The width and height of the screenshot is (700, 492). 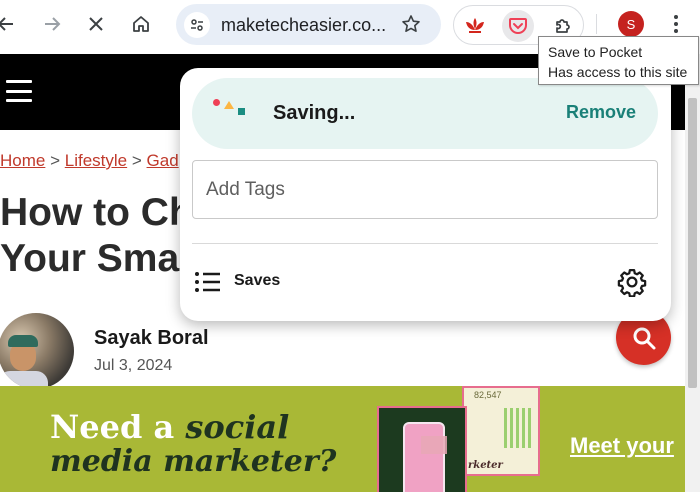 What do you see at coordinates (19, 91) in the screenshot?
I see `hamburger-menu-icon` at bounding box center [19, 91].